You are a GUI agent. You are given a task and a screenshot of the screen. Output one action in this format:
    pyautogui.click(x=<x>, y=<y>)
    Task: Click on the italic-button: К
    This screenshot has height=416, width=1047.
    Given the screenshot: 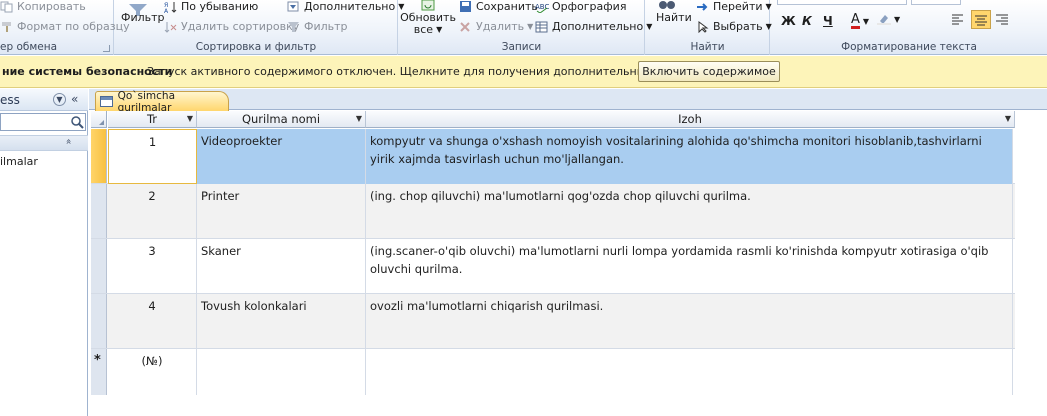 What is the action you would take?
    pyautogui.click(x=807, y=21)
    